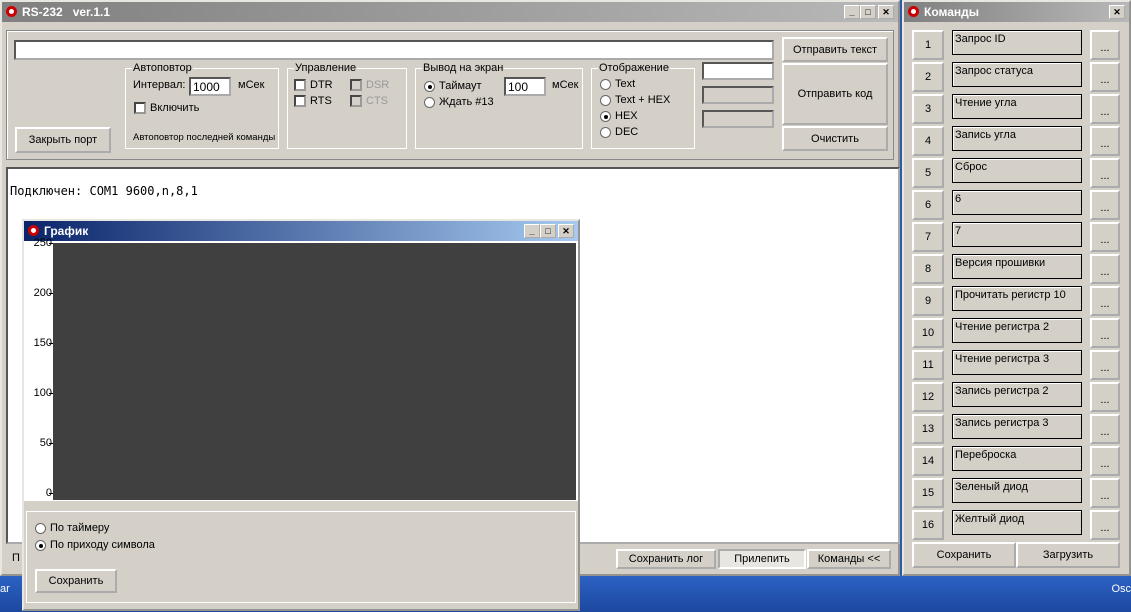 The width and height of the screenshot is (1131, 612). I want to click on command-number-button: 12, so click(928, 397).